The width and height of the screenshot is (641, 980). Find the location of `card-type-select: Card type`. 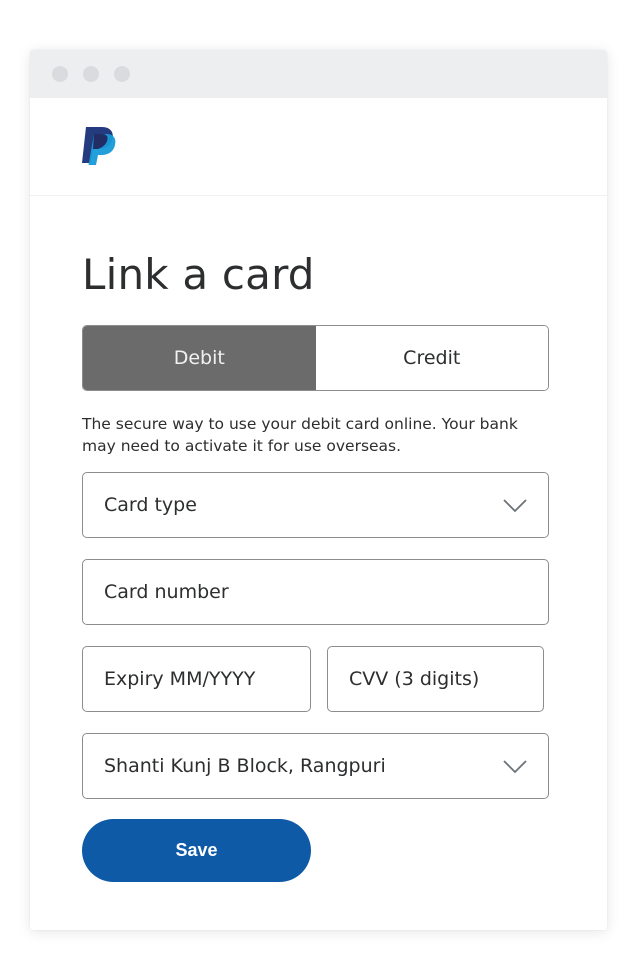

card-type-select: Card type is located at coordinates (315, 505).